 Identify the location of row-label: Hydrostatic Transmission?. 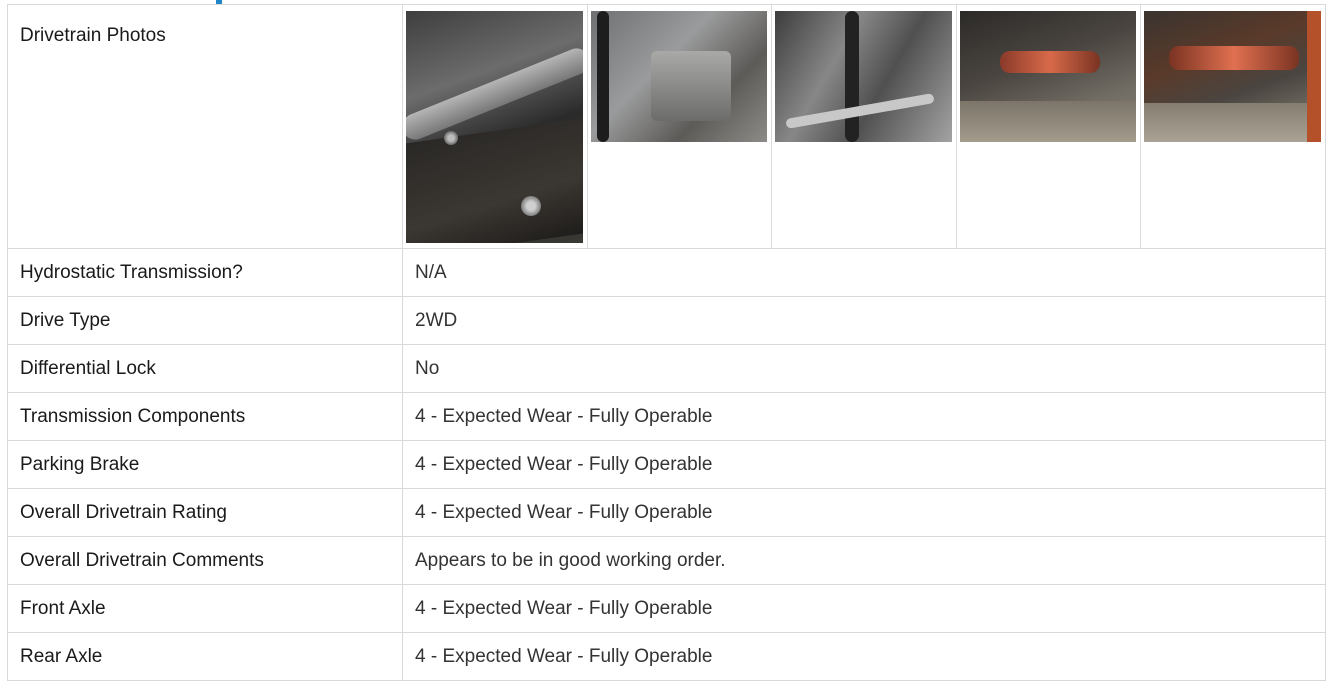
(205, 272).